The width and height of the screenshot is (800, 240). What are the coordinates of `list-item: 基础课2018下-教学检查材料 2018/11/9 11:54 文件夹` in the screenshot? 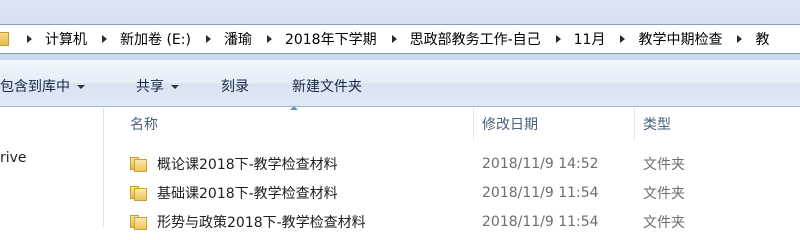 It's located at (452, 192).